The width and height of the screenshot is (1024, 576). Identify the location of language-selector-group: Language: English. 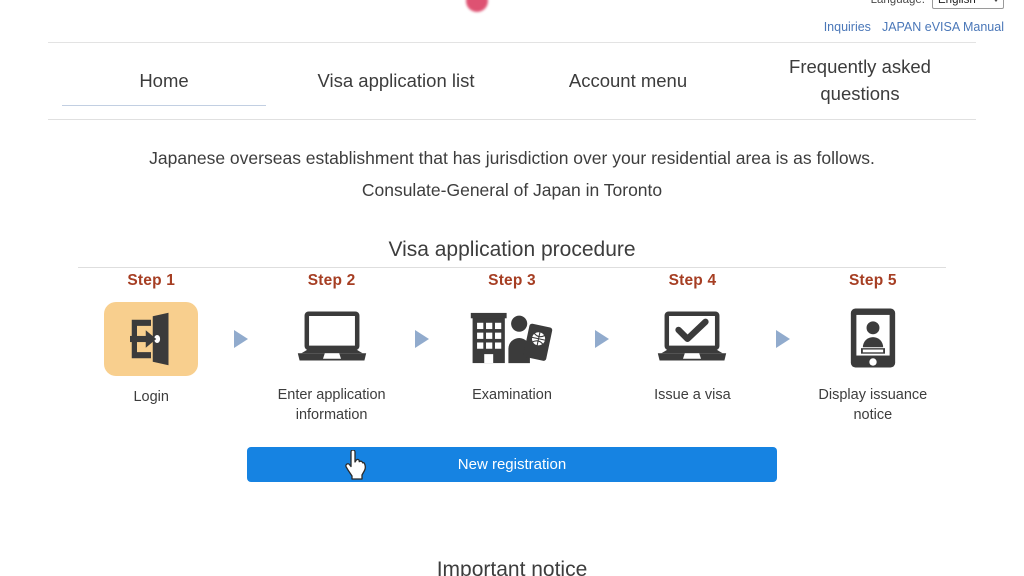
(937, 4).